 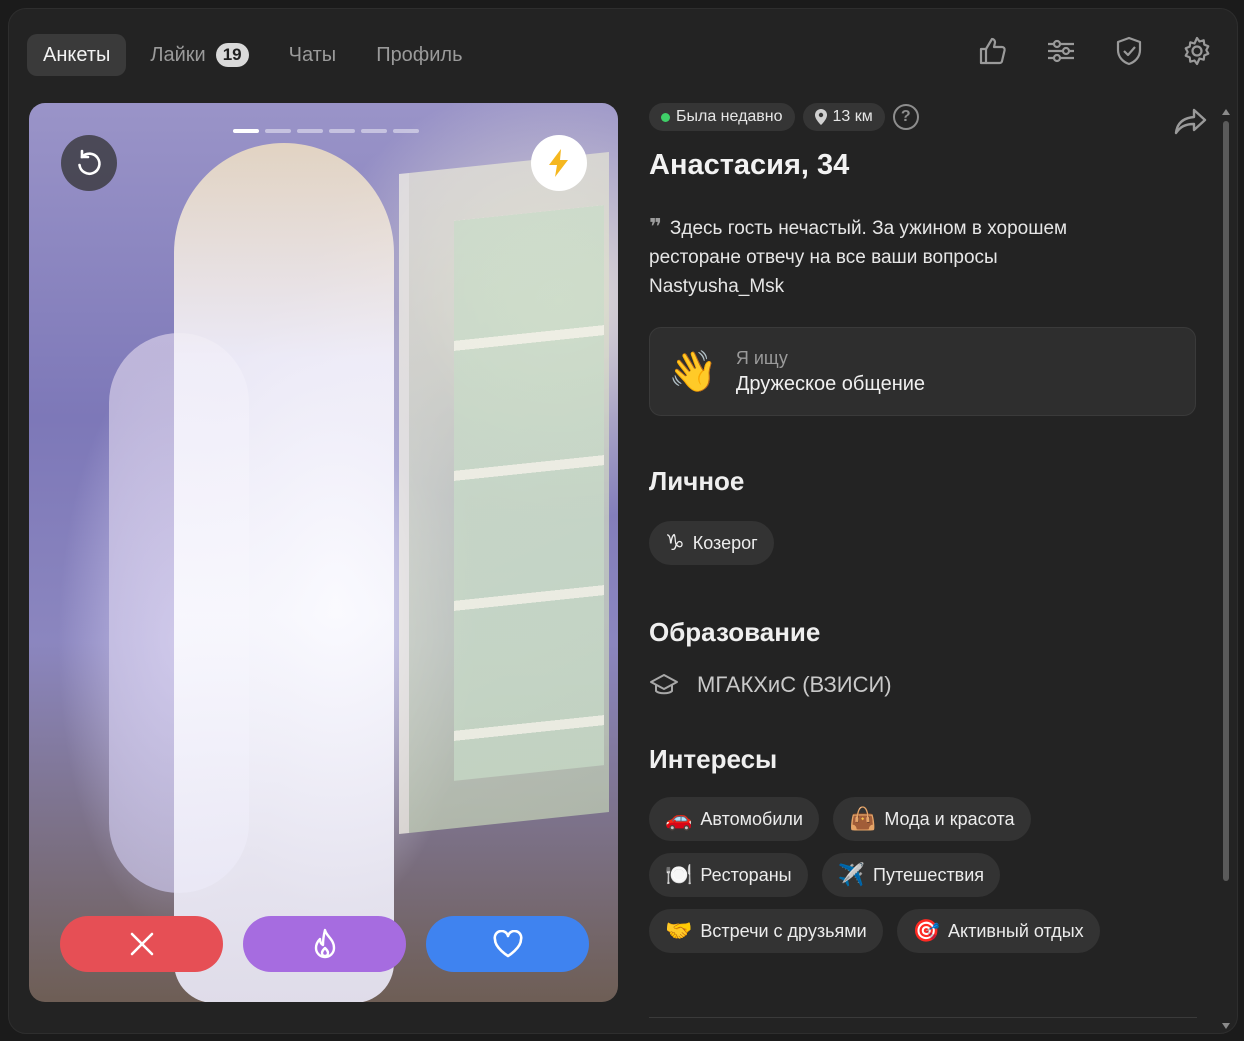 I want to click on tab-chats: Чаты, so click(x=313, y=55).